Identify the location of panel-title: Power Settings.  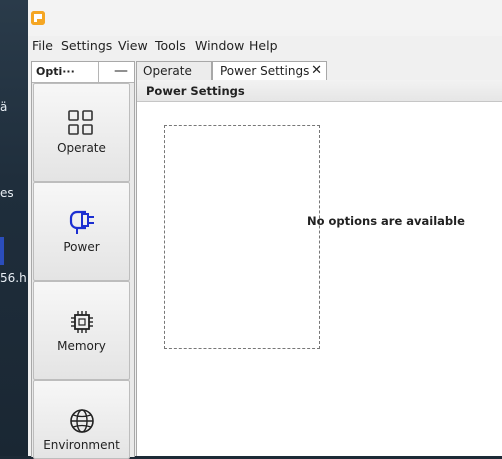
(195, 91).